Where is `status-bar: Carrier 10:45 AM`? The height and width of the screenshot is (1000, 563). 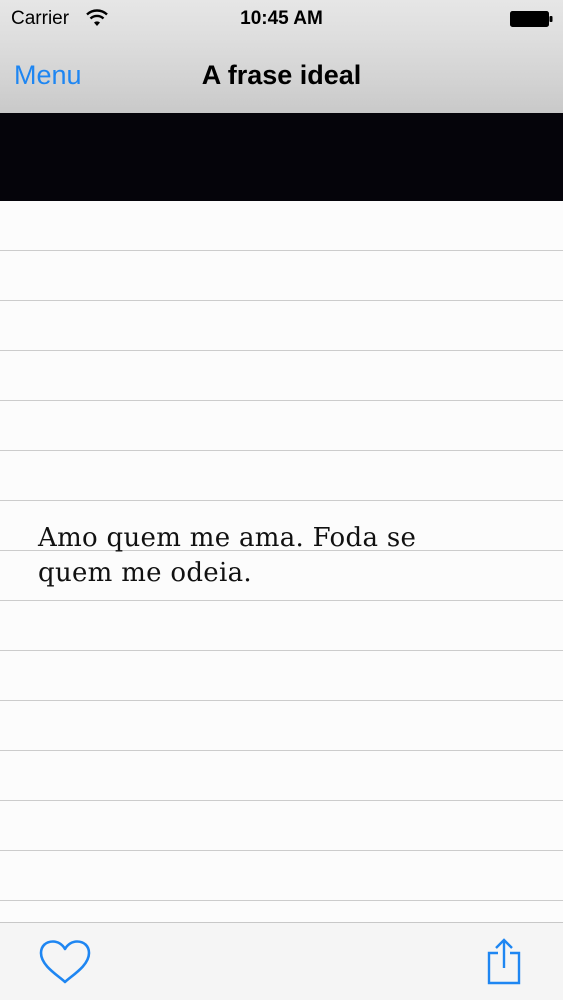 status-bar: Carrier 10:45 AM is located at coordinates (281, 19).